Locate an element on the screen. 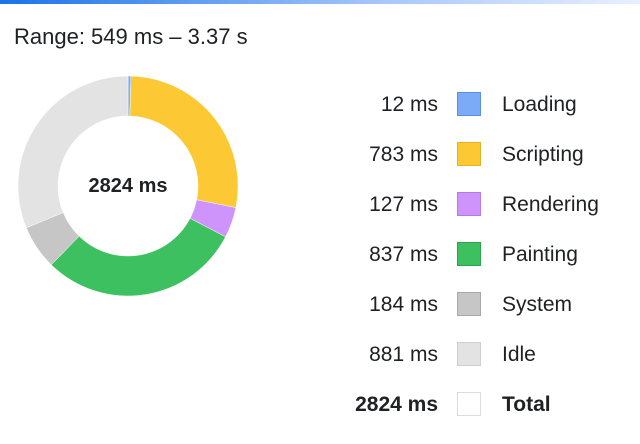 This screenshot has height=444, width=640. donut-total-label: 2824 ms is located at coordinates (128, 185).